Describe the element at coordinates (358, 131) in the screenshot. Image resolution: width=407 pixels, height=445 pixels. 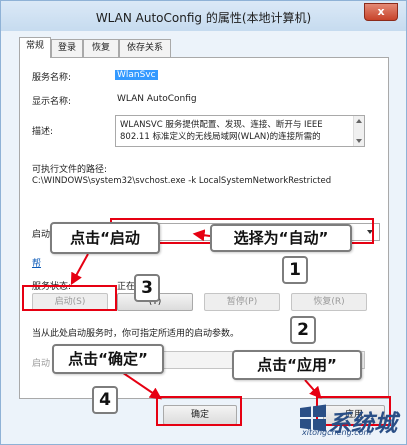
I see `description-scrollbar` at that location.